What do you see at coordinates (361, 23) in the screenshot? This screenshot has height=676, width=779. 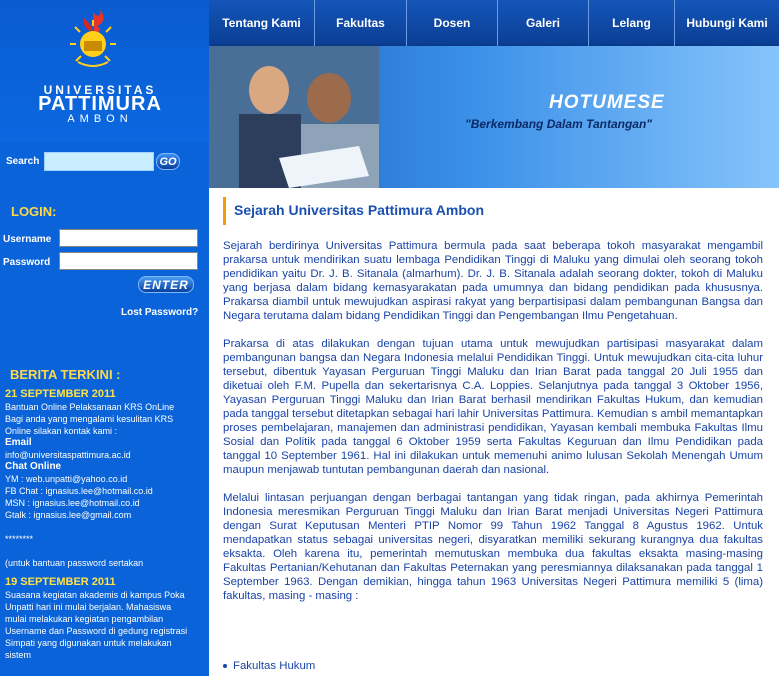 I see `nav-fakultas: Fakultas` at bounding box center [361, 23].